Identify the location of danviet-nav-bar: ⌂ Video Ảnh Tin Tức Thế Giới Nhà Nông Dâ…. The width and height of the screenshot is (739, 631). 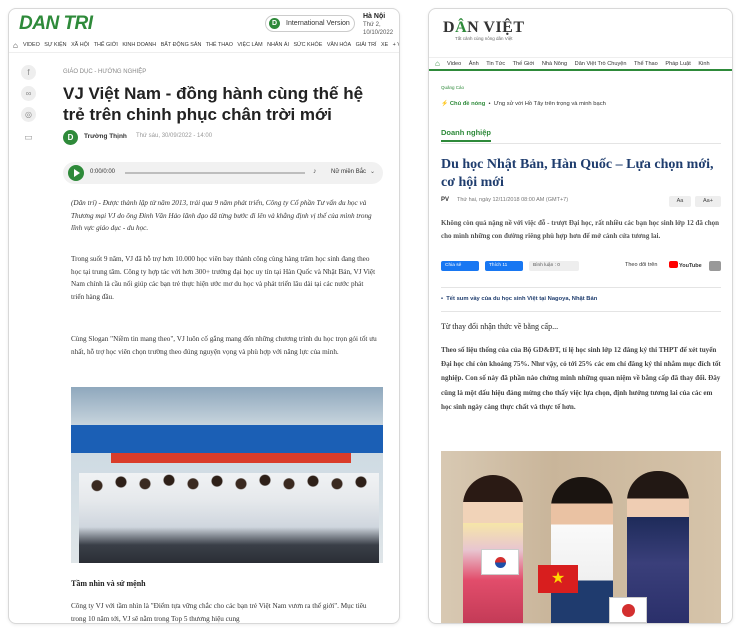
(580, 64).